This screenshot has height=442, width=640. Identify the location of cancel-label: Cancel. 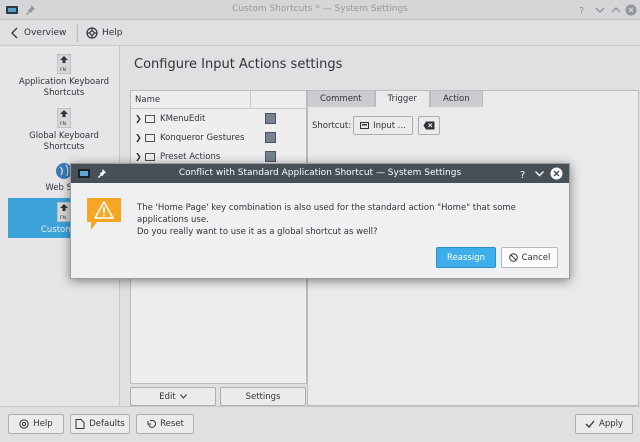
(536, 257).